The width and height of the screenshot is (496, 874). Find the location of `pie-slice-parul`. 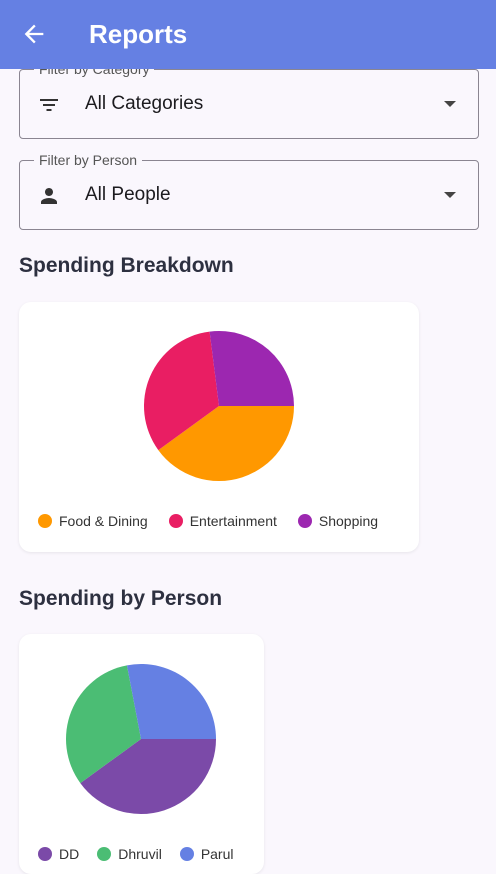

pie-slice-parul is located at coordinates (171, 701).